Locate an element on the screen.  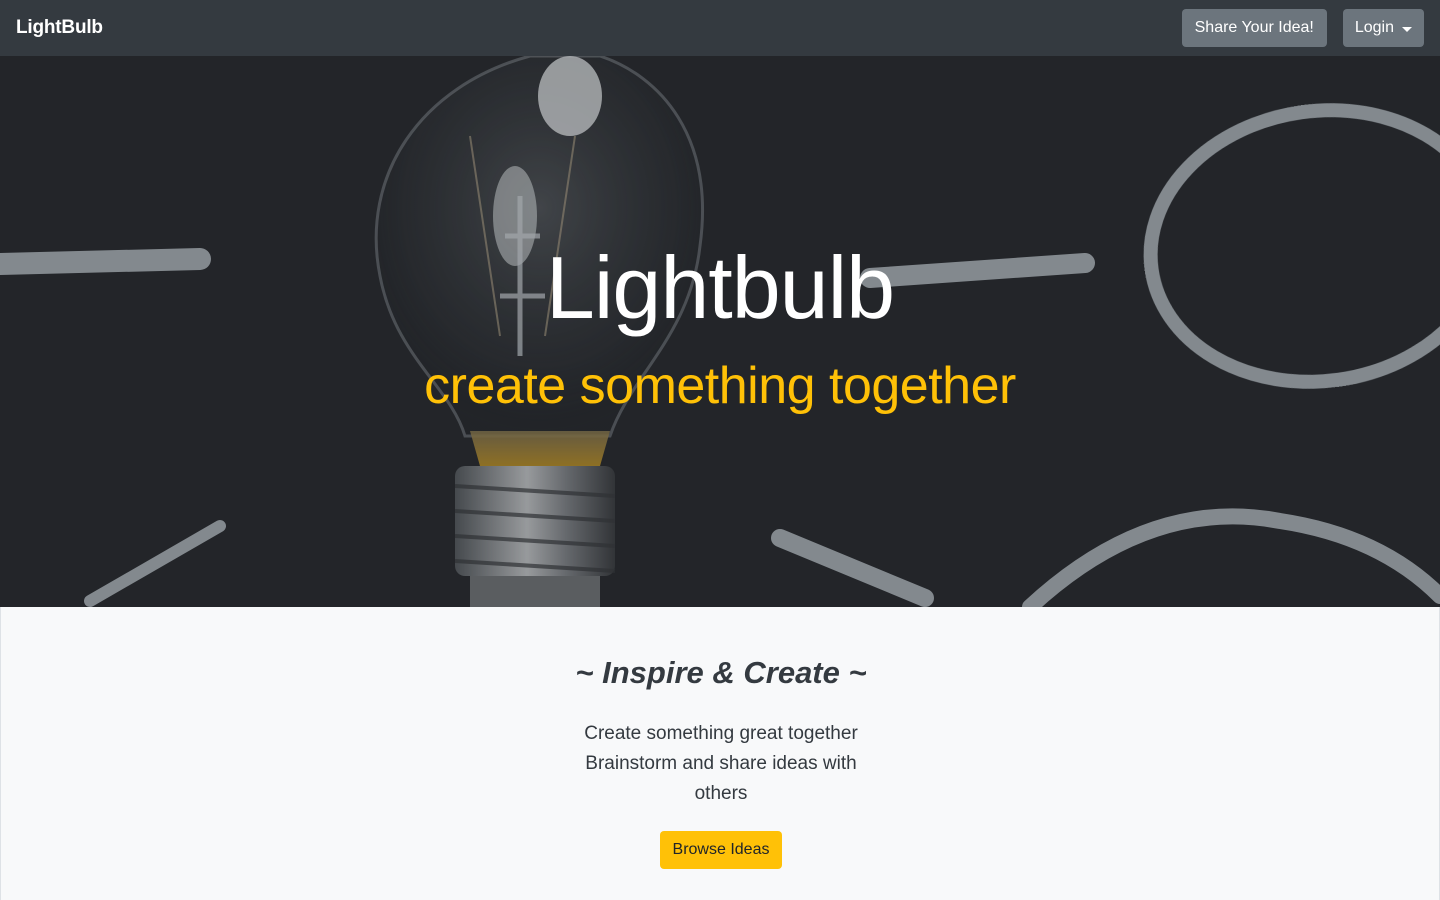
login-dropdown-button: Login is located at coordinates (1383, 28).